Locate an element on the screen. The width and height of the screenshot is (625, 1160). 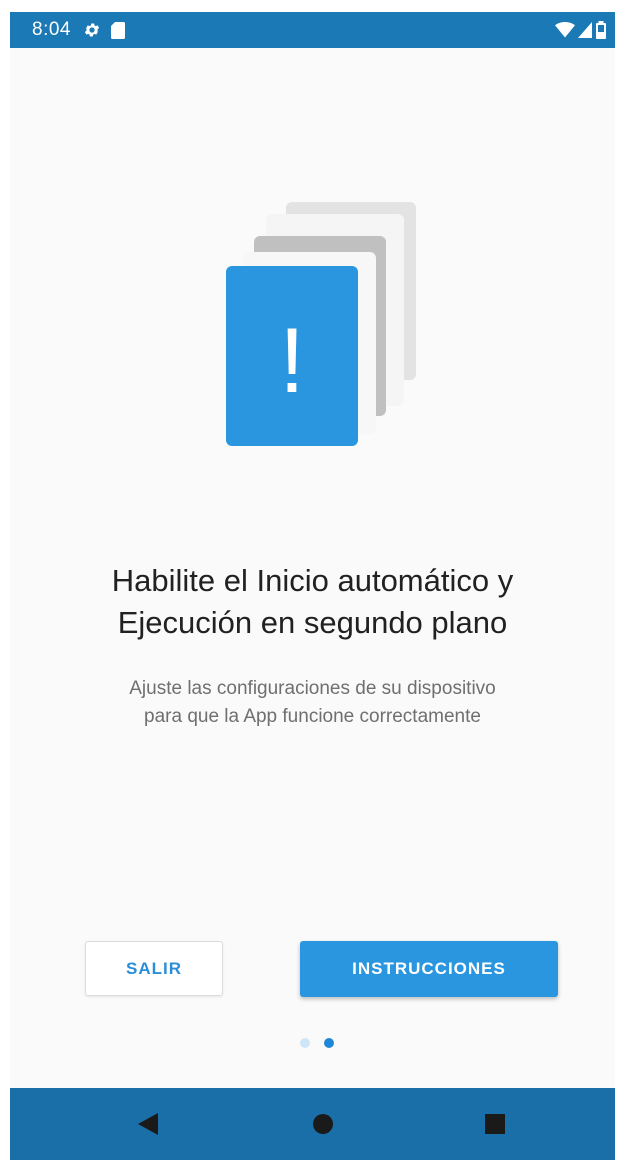
exclamation-icon: ! is located at coordinates (292, 361).